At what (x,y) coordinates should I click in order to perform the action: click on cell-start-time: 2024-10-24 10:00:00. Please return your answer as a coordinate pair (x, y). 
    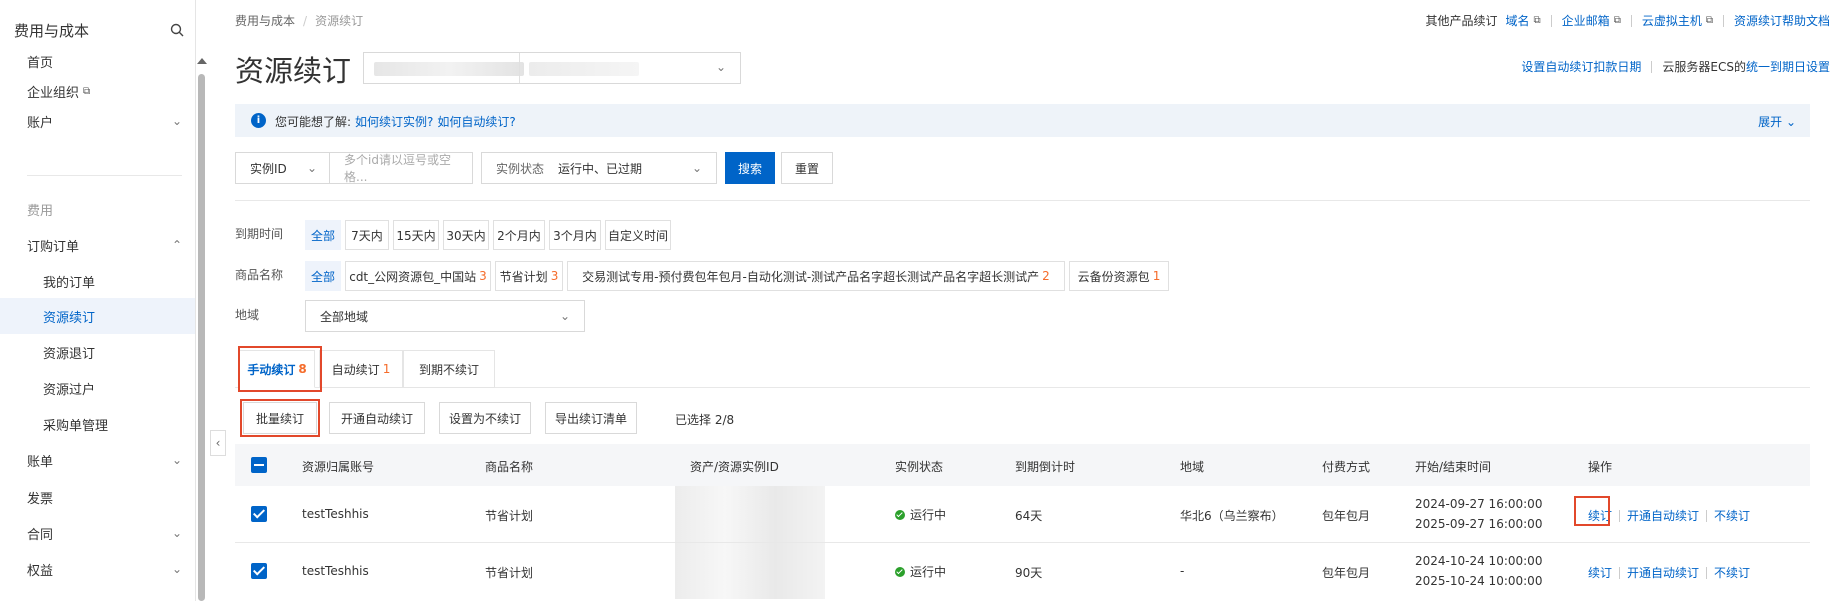
    Looking at the image, I should click on (1479, 561).